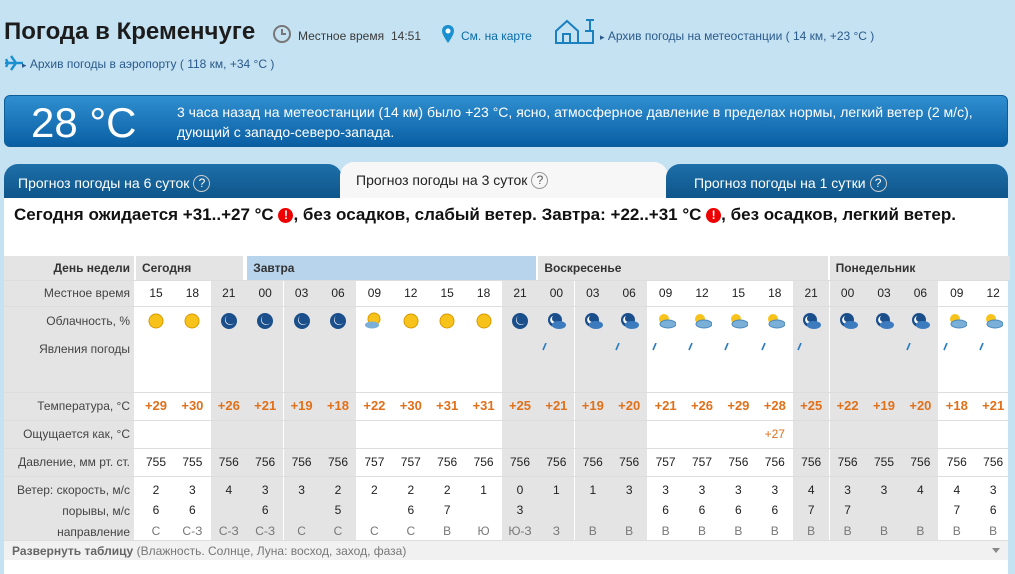  What do you see at coordinates (592, 531) in the screenshot?
I see `direction-cell: В` at bounding box center [592, 531].